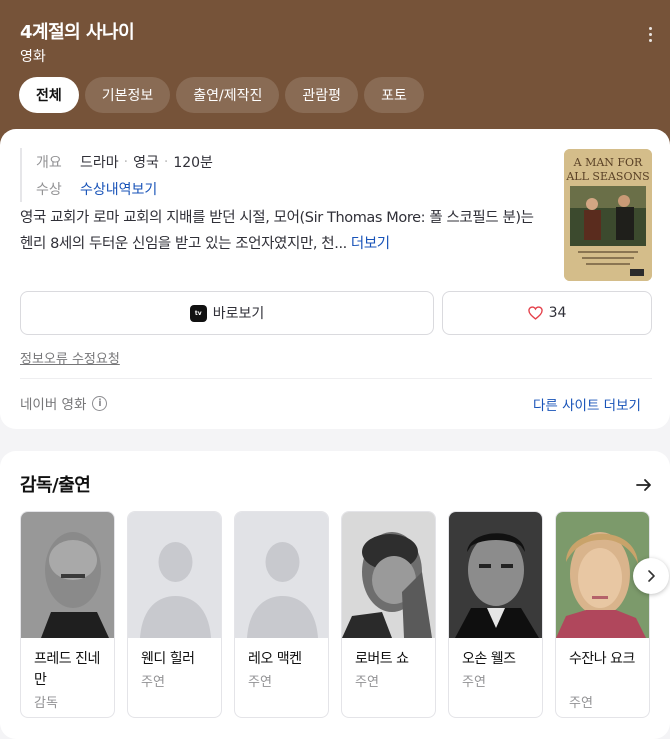 The image size is (670, 739). I want to click on cast-name: 로버트 쇼, so click(382, 659).